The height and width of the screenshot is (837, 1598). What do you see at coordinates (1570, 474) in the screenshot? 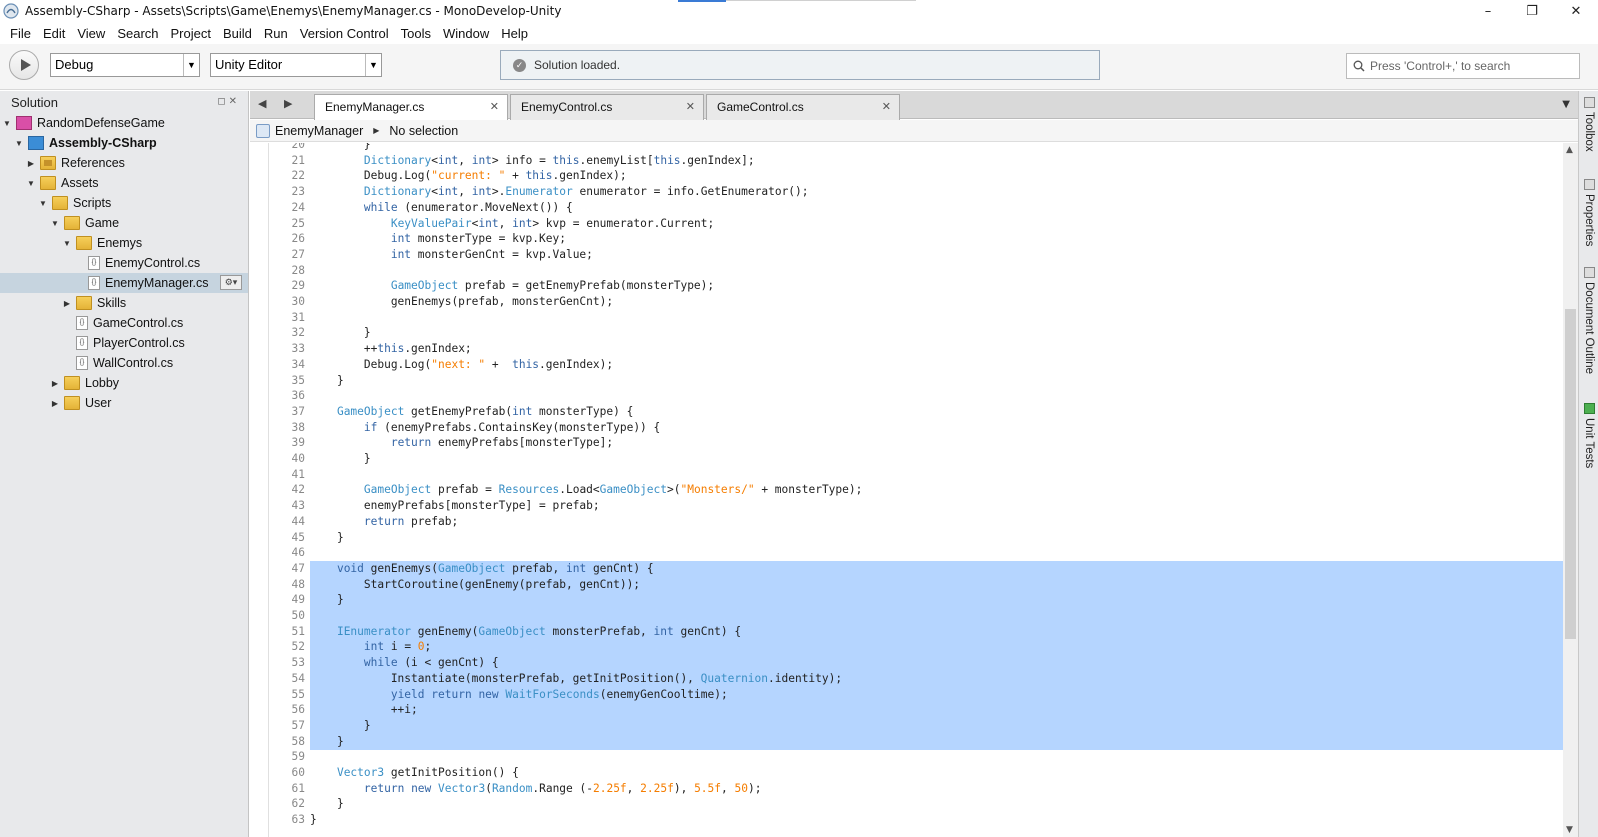
I see `scrollbar-thumb` at bounding box center [1570, 474].